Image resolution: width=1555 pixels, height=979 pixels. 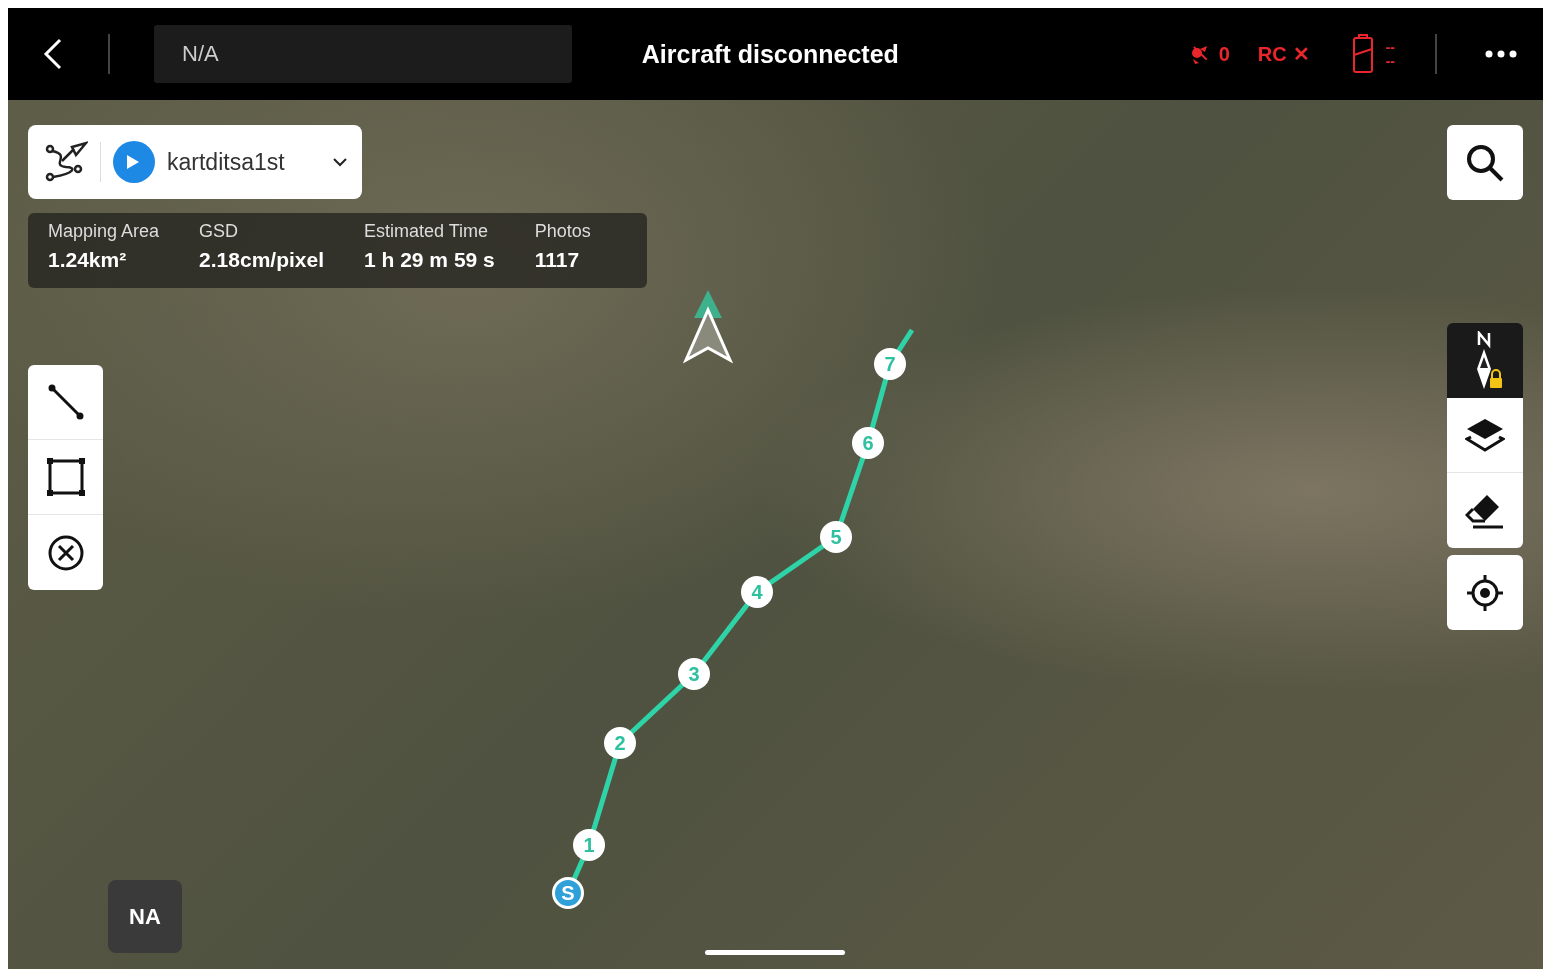 I want to click on aircraft-icon, so click(x=708, y=327).